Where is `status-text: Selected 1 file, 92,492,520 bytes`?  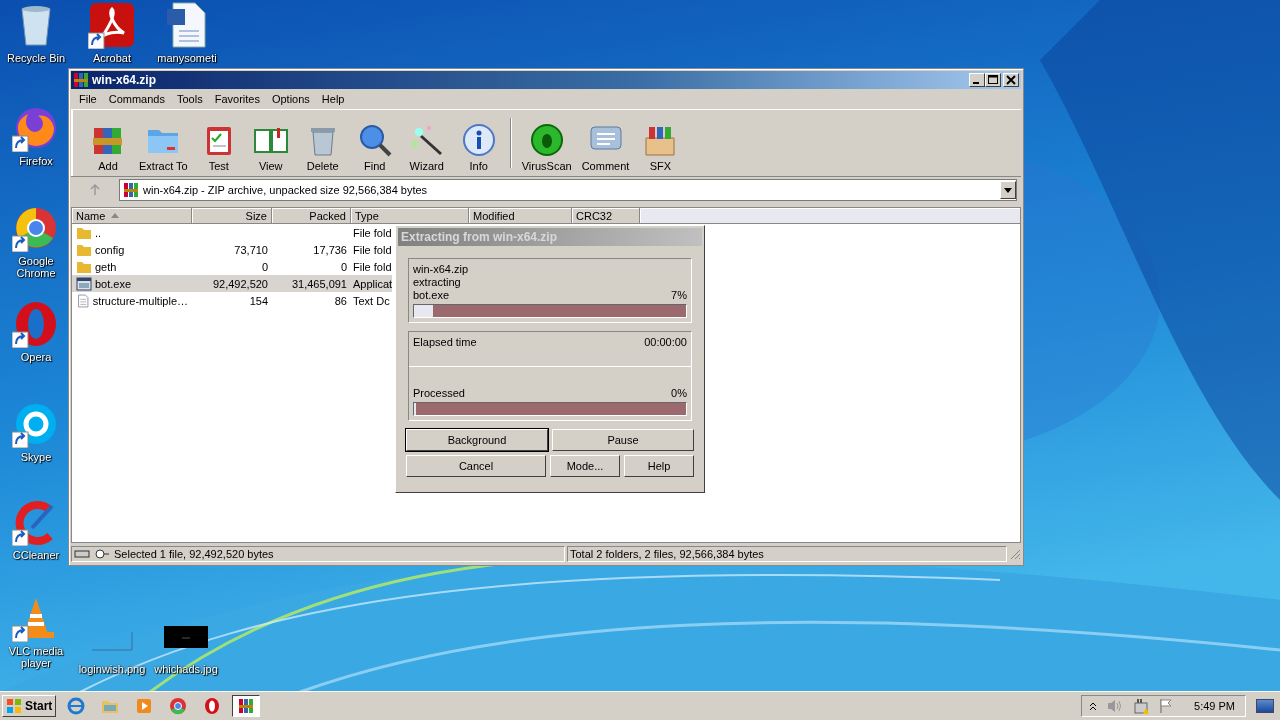 status-text: Selected 1 file, 92,492,520 bytes is located at coordinates (194, 554).